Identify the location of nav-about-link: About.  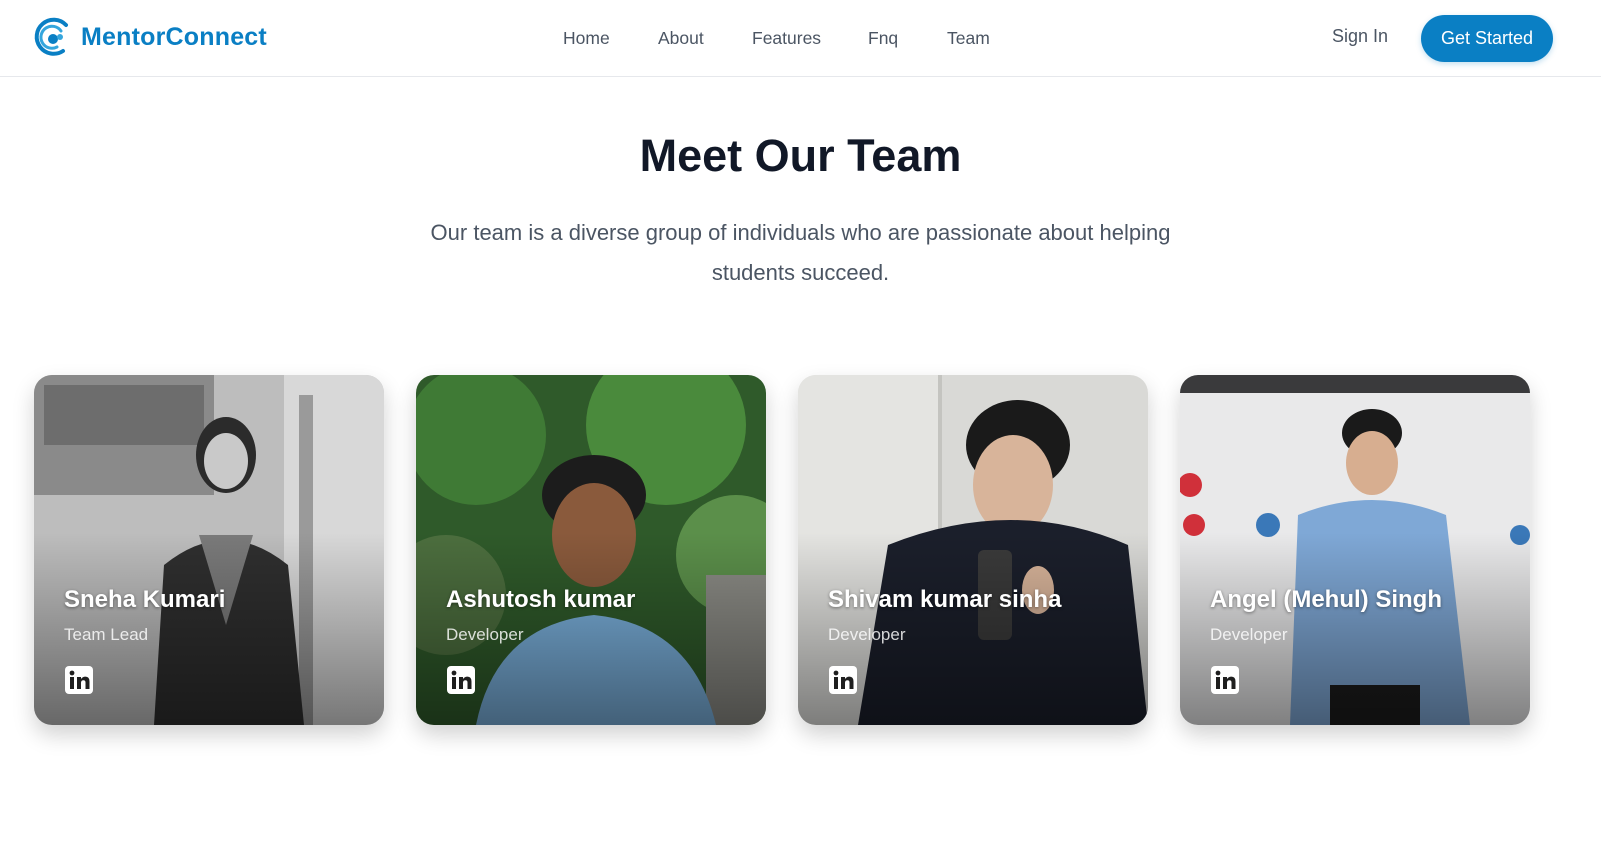
(681, 38).